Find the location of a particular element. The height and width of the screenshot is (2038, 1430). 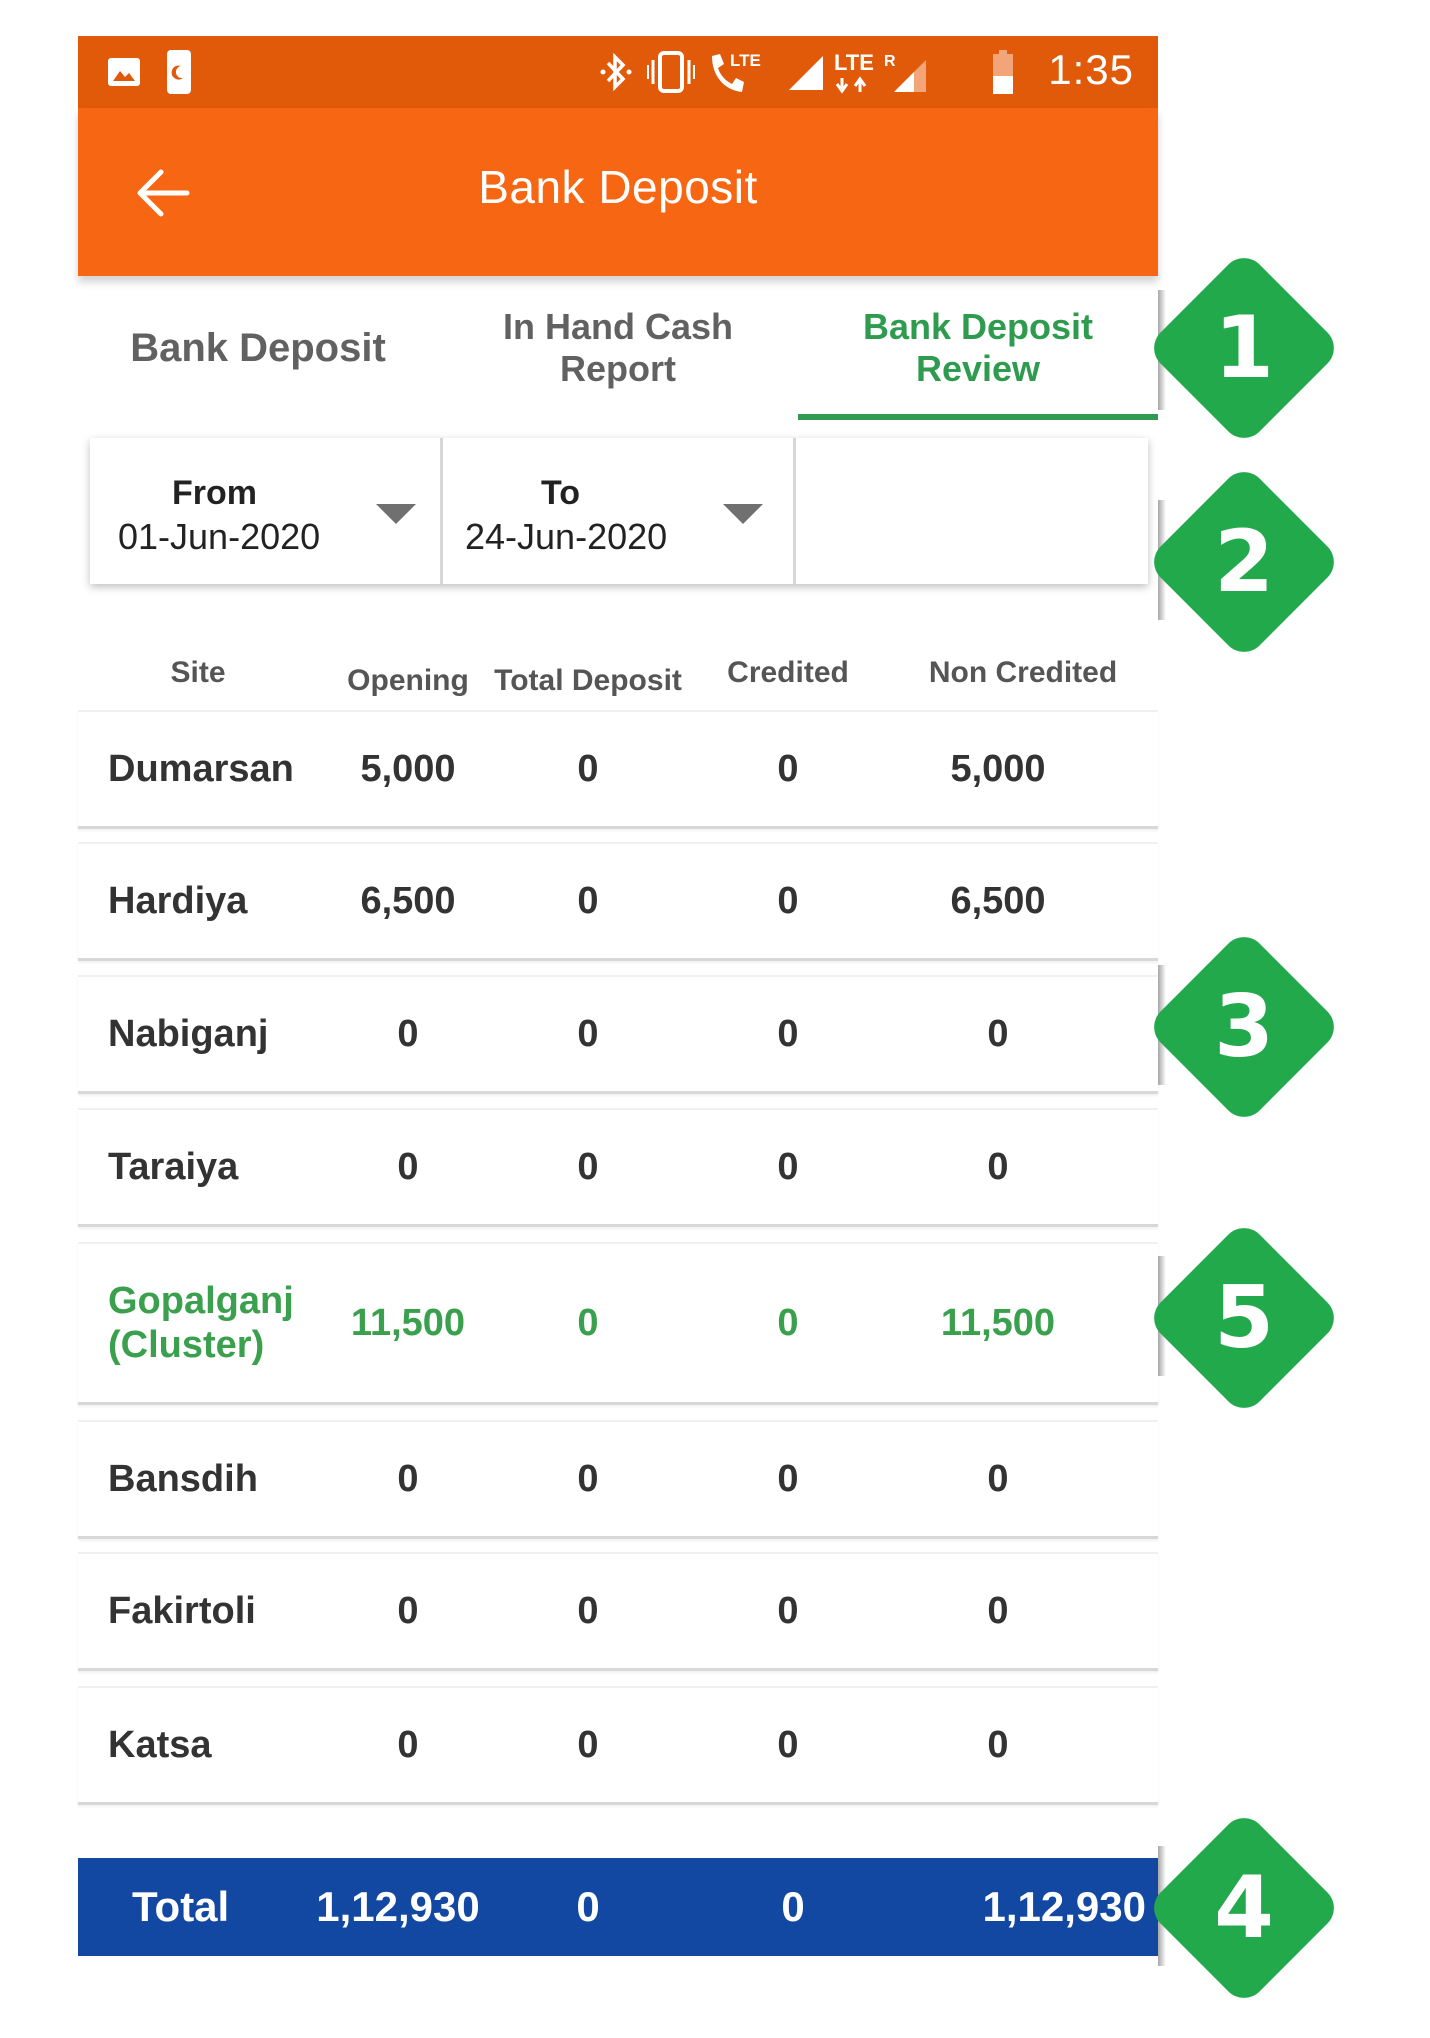

tab-label-line1: Bank Deposit is located at coordinates (978, 326).